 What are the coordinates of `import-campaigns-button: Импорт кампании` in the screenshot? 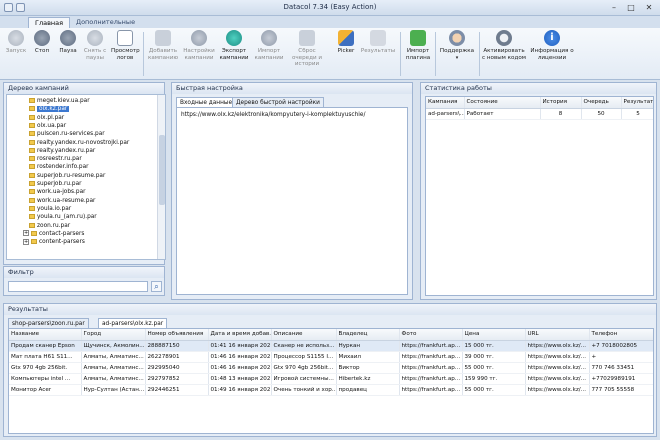 It's located at (269, 54).